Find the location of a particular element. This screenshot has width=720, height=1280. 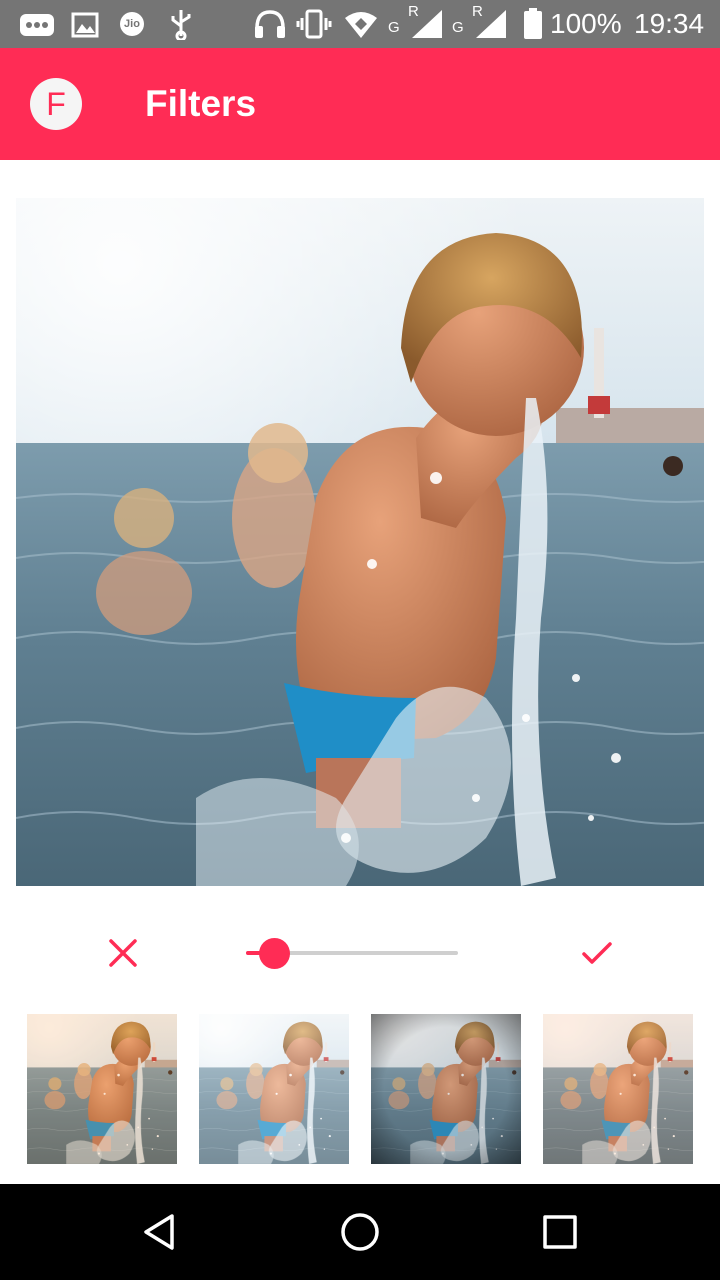

vibrate-icon is located at coordinates (314, 24).